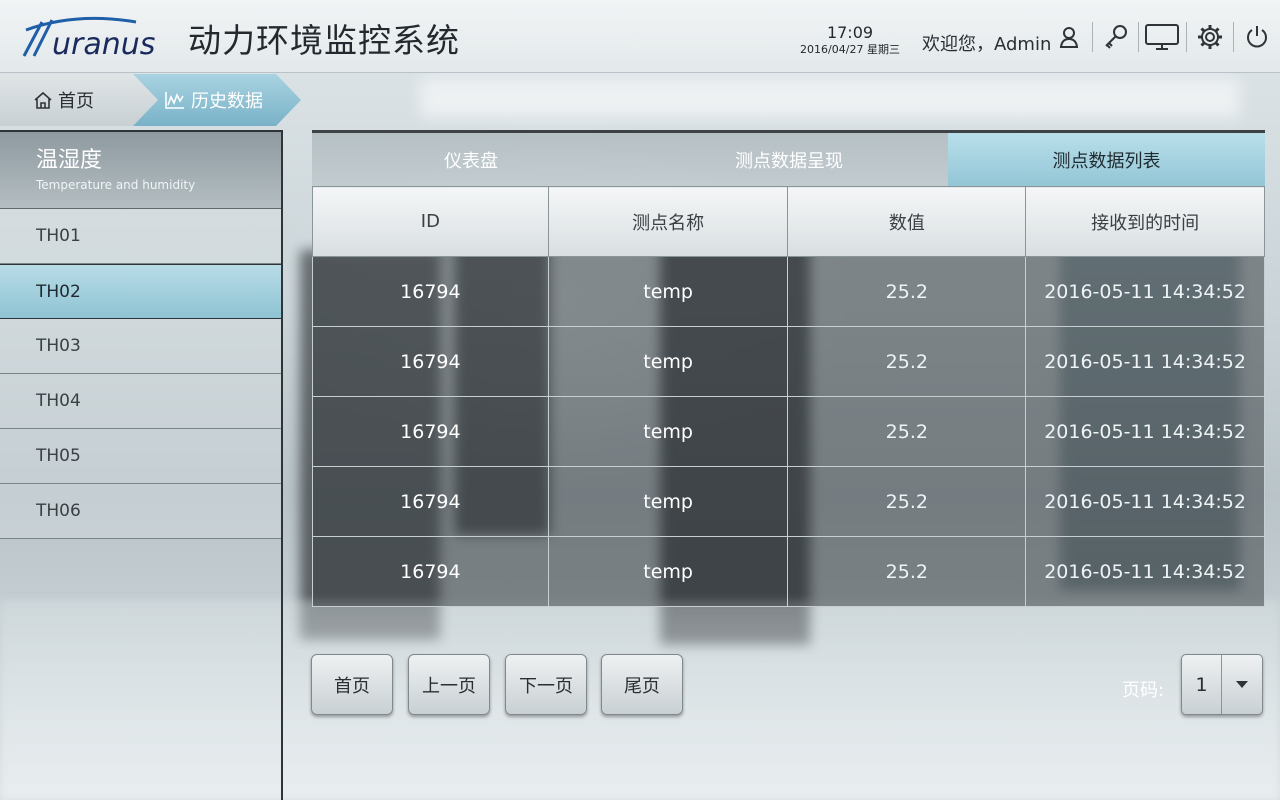 This screenshot has width=1280, height=800. Describe the element at coordinates (1162, 37) in the screenshot. I see `monitor-icon` at that location.